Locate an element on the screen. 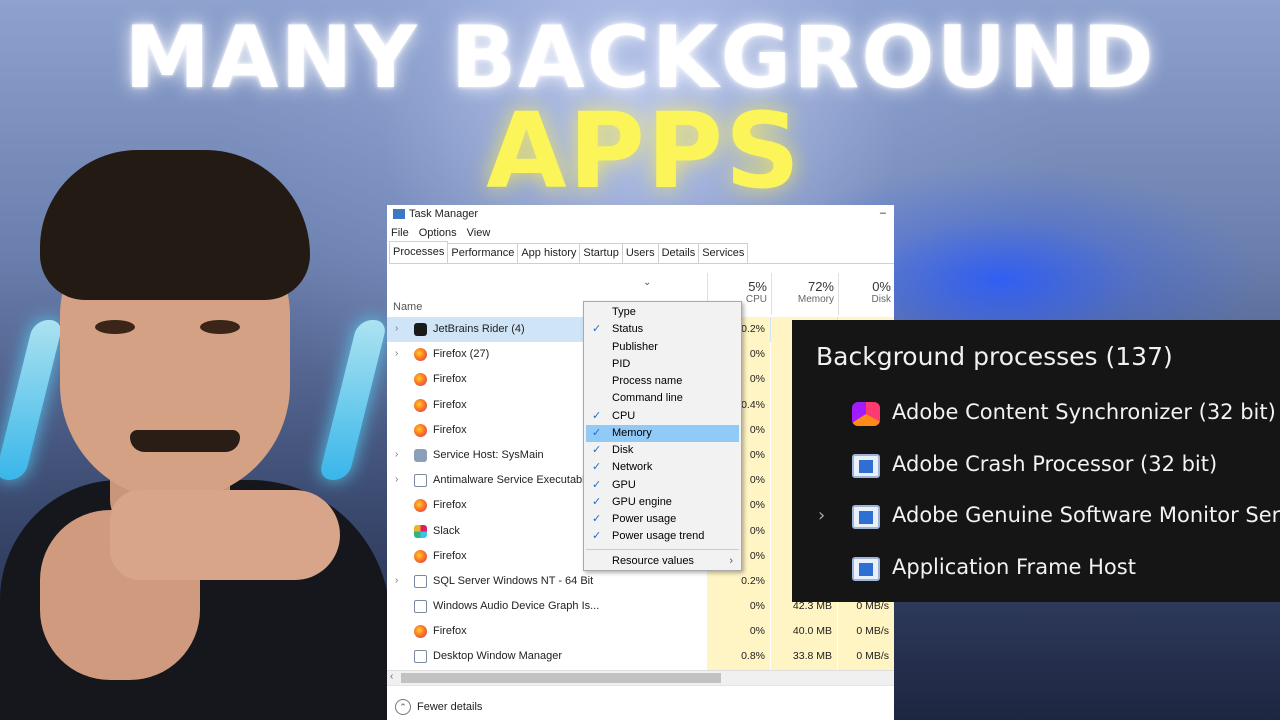  menu-item-power-usage-trend: ✓ Power usage trend is located at coordinates (662, 536).